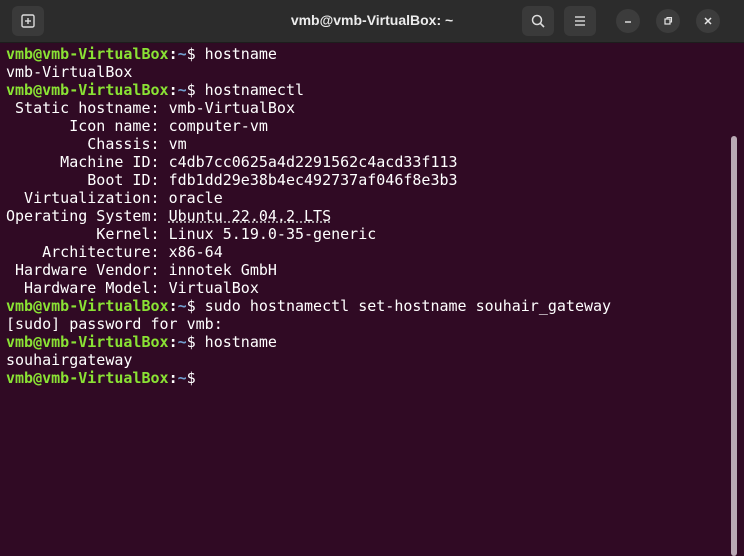 This screenshot has height=556, width=744. What do you see at coordinates (366, 216) in the screenshot?
I see `info-line: Operating System: Ubuntu 22.04.2 LTS` at bounding box center [366, 216].